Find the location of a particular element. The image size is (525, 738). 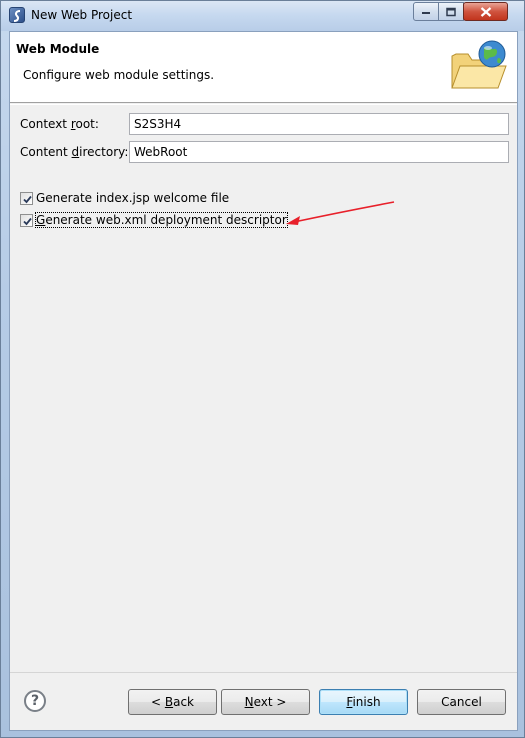

header-divider is located at coordinates (263, 104).